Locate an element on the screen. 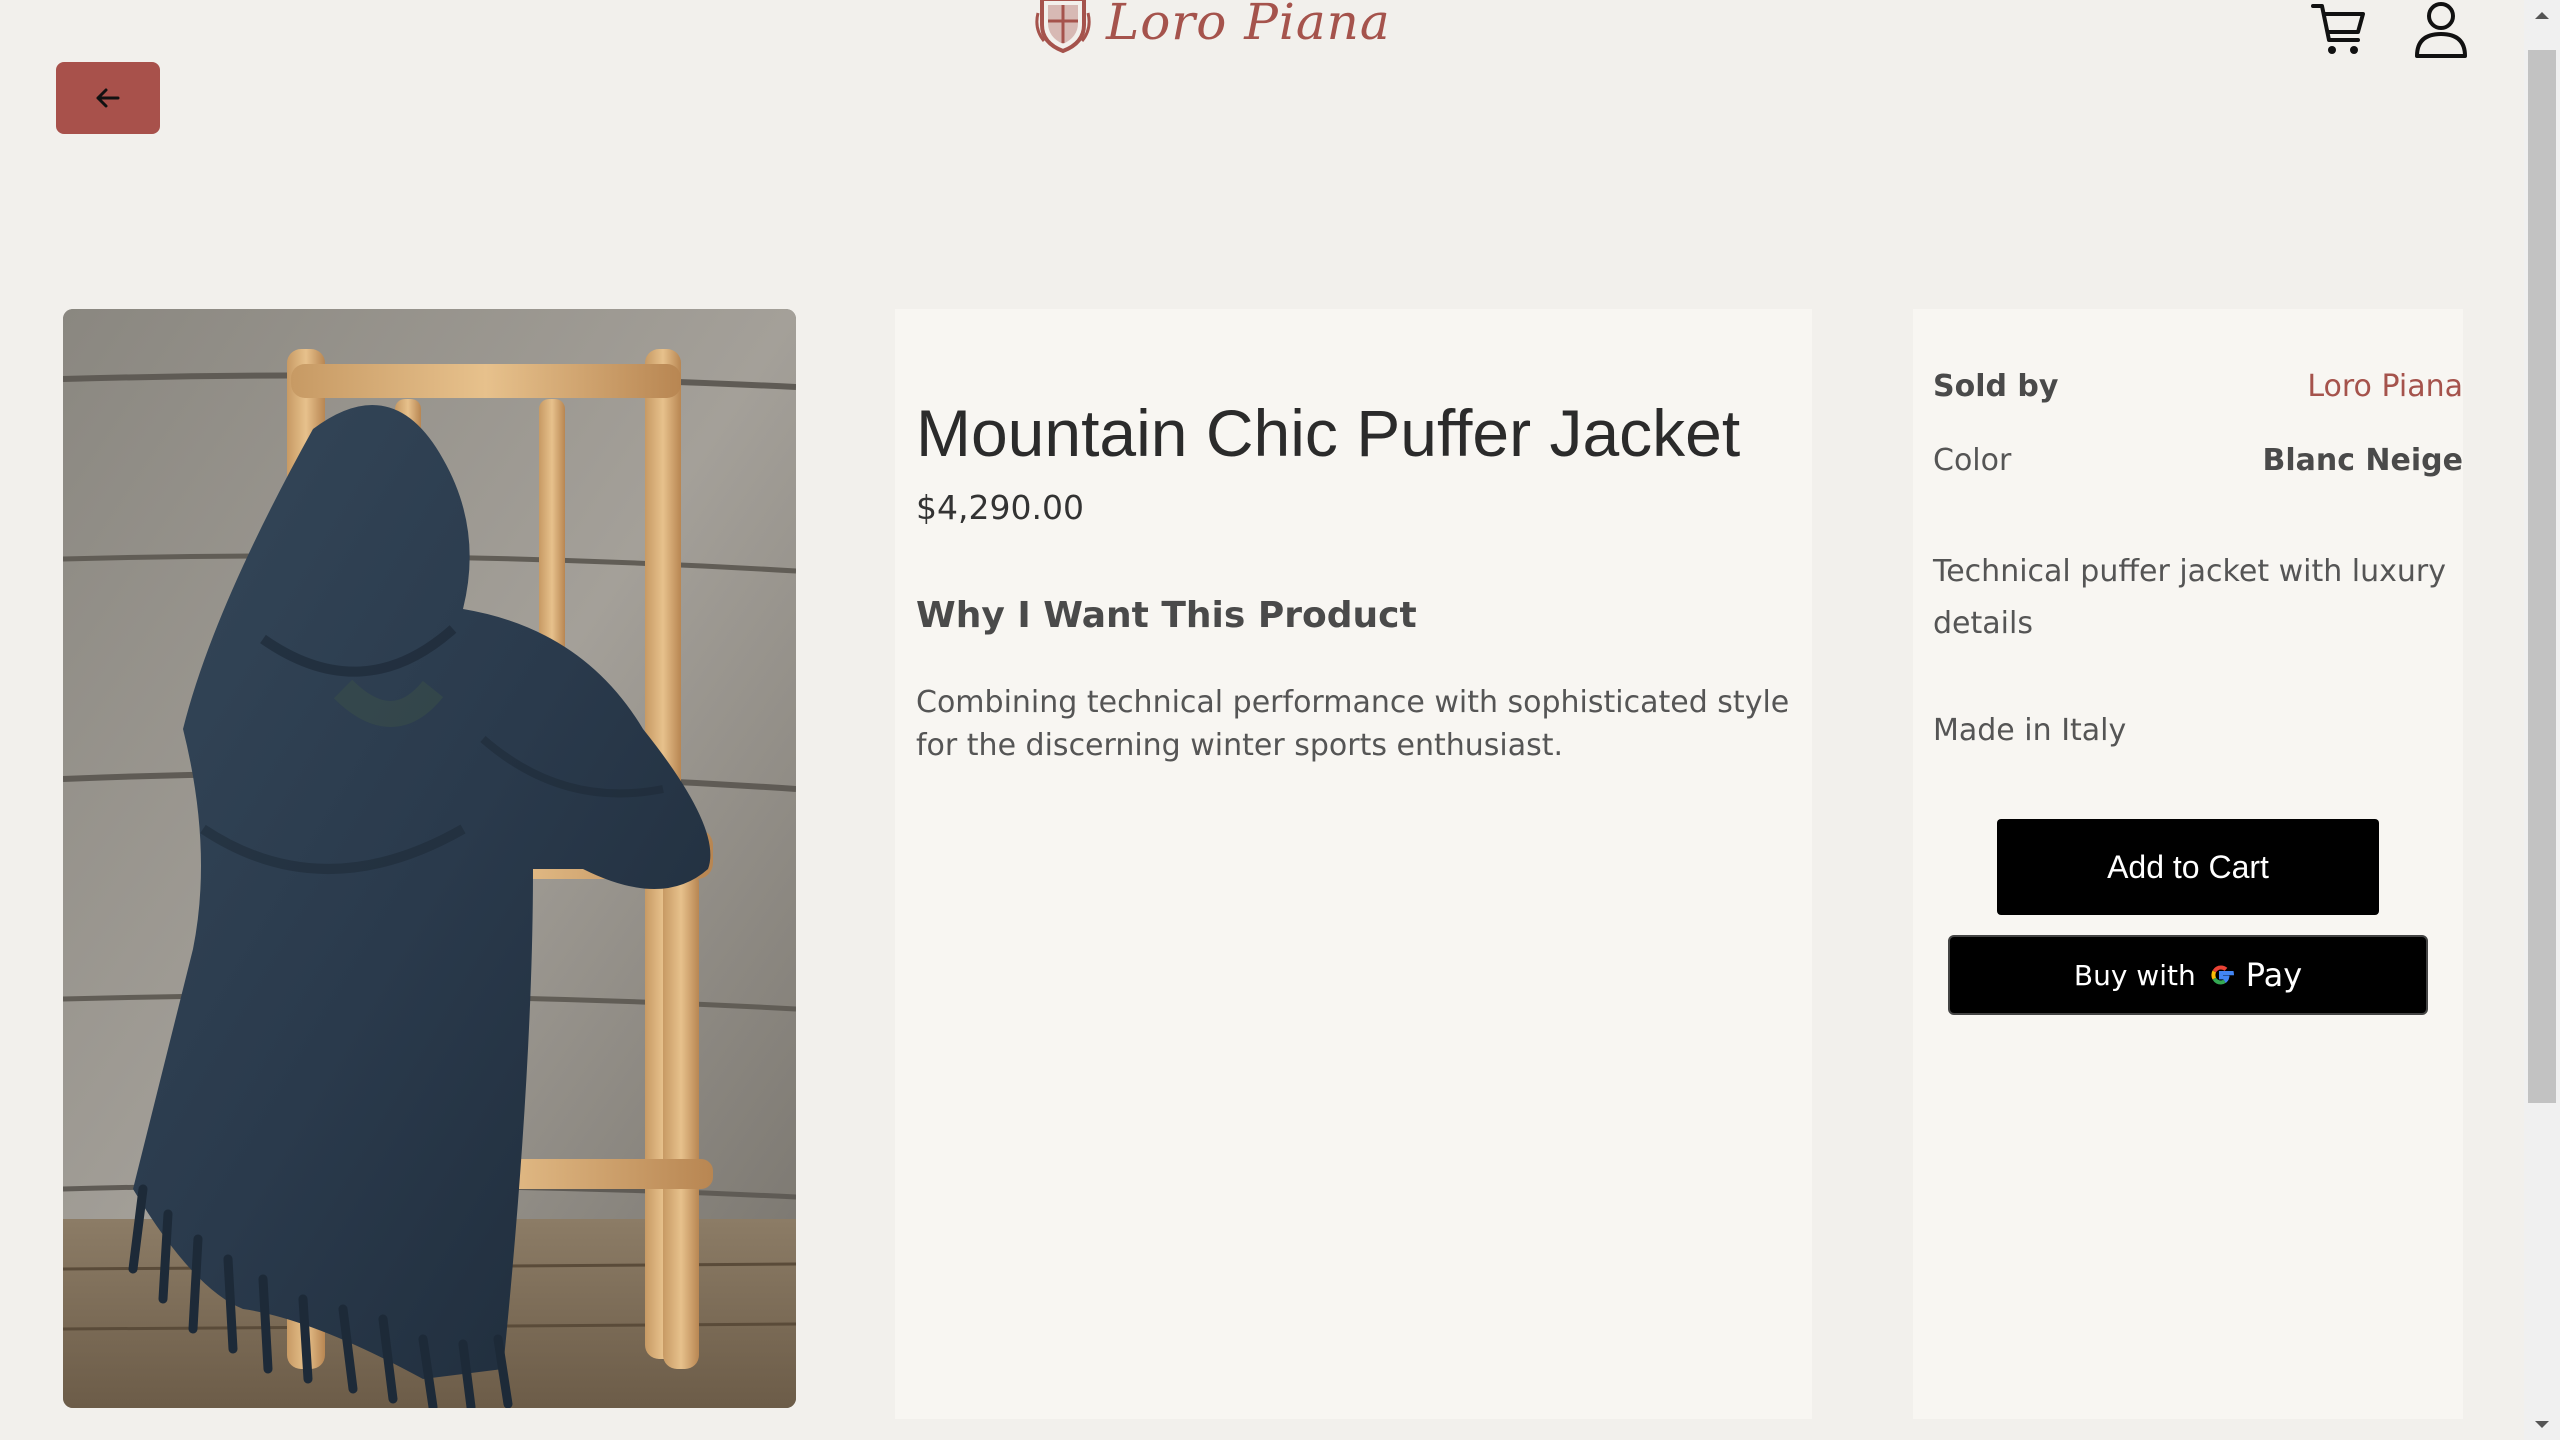 Image resolution: width=2560 pixels, height=1440 pixels. google-pay-button: Buy with Pay is located at coordinates (2188, 975).